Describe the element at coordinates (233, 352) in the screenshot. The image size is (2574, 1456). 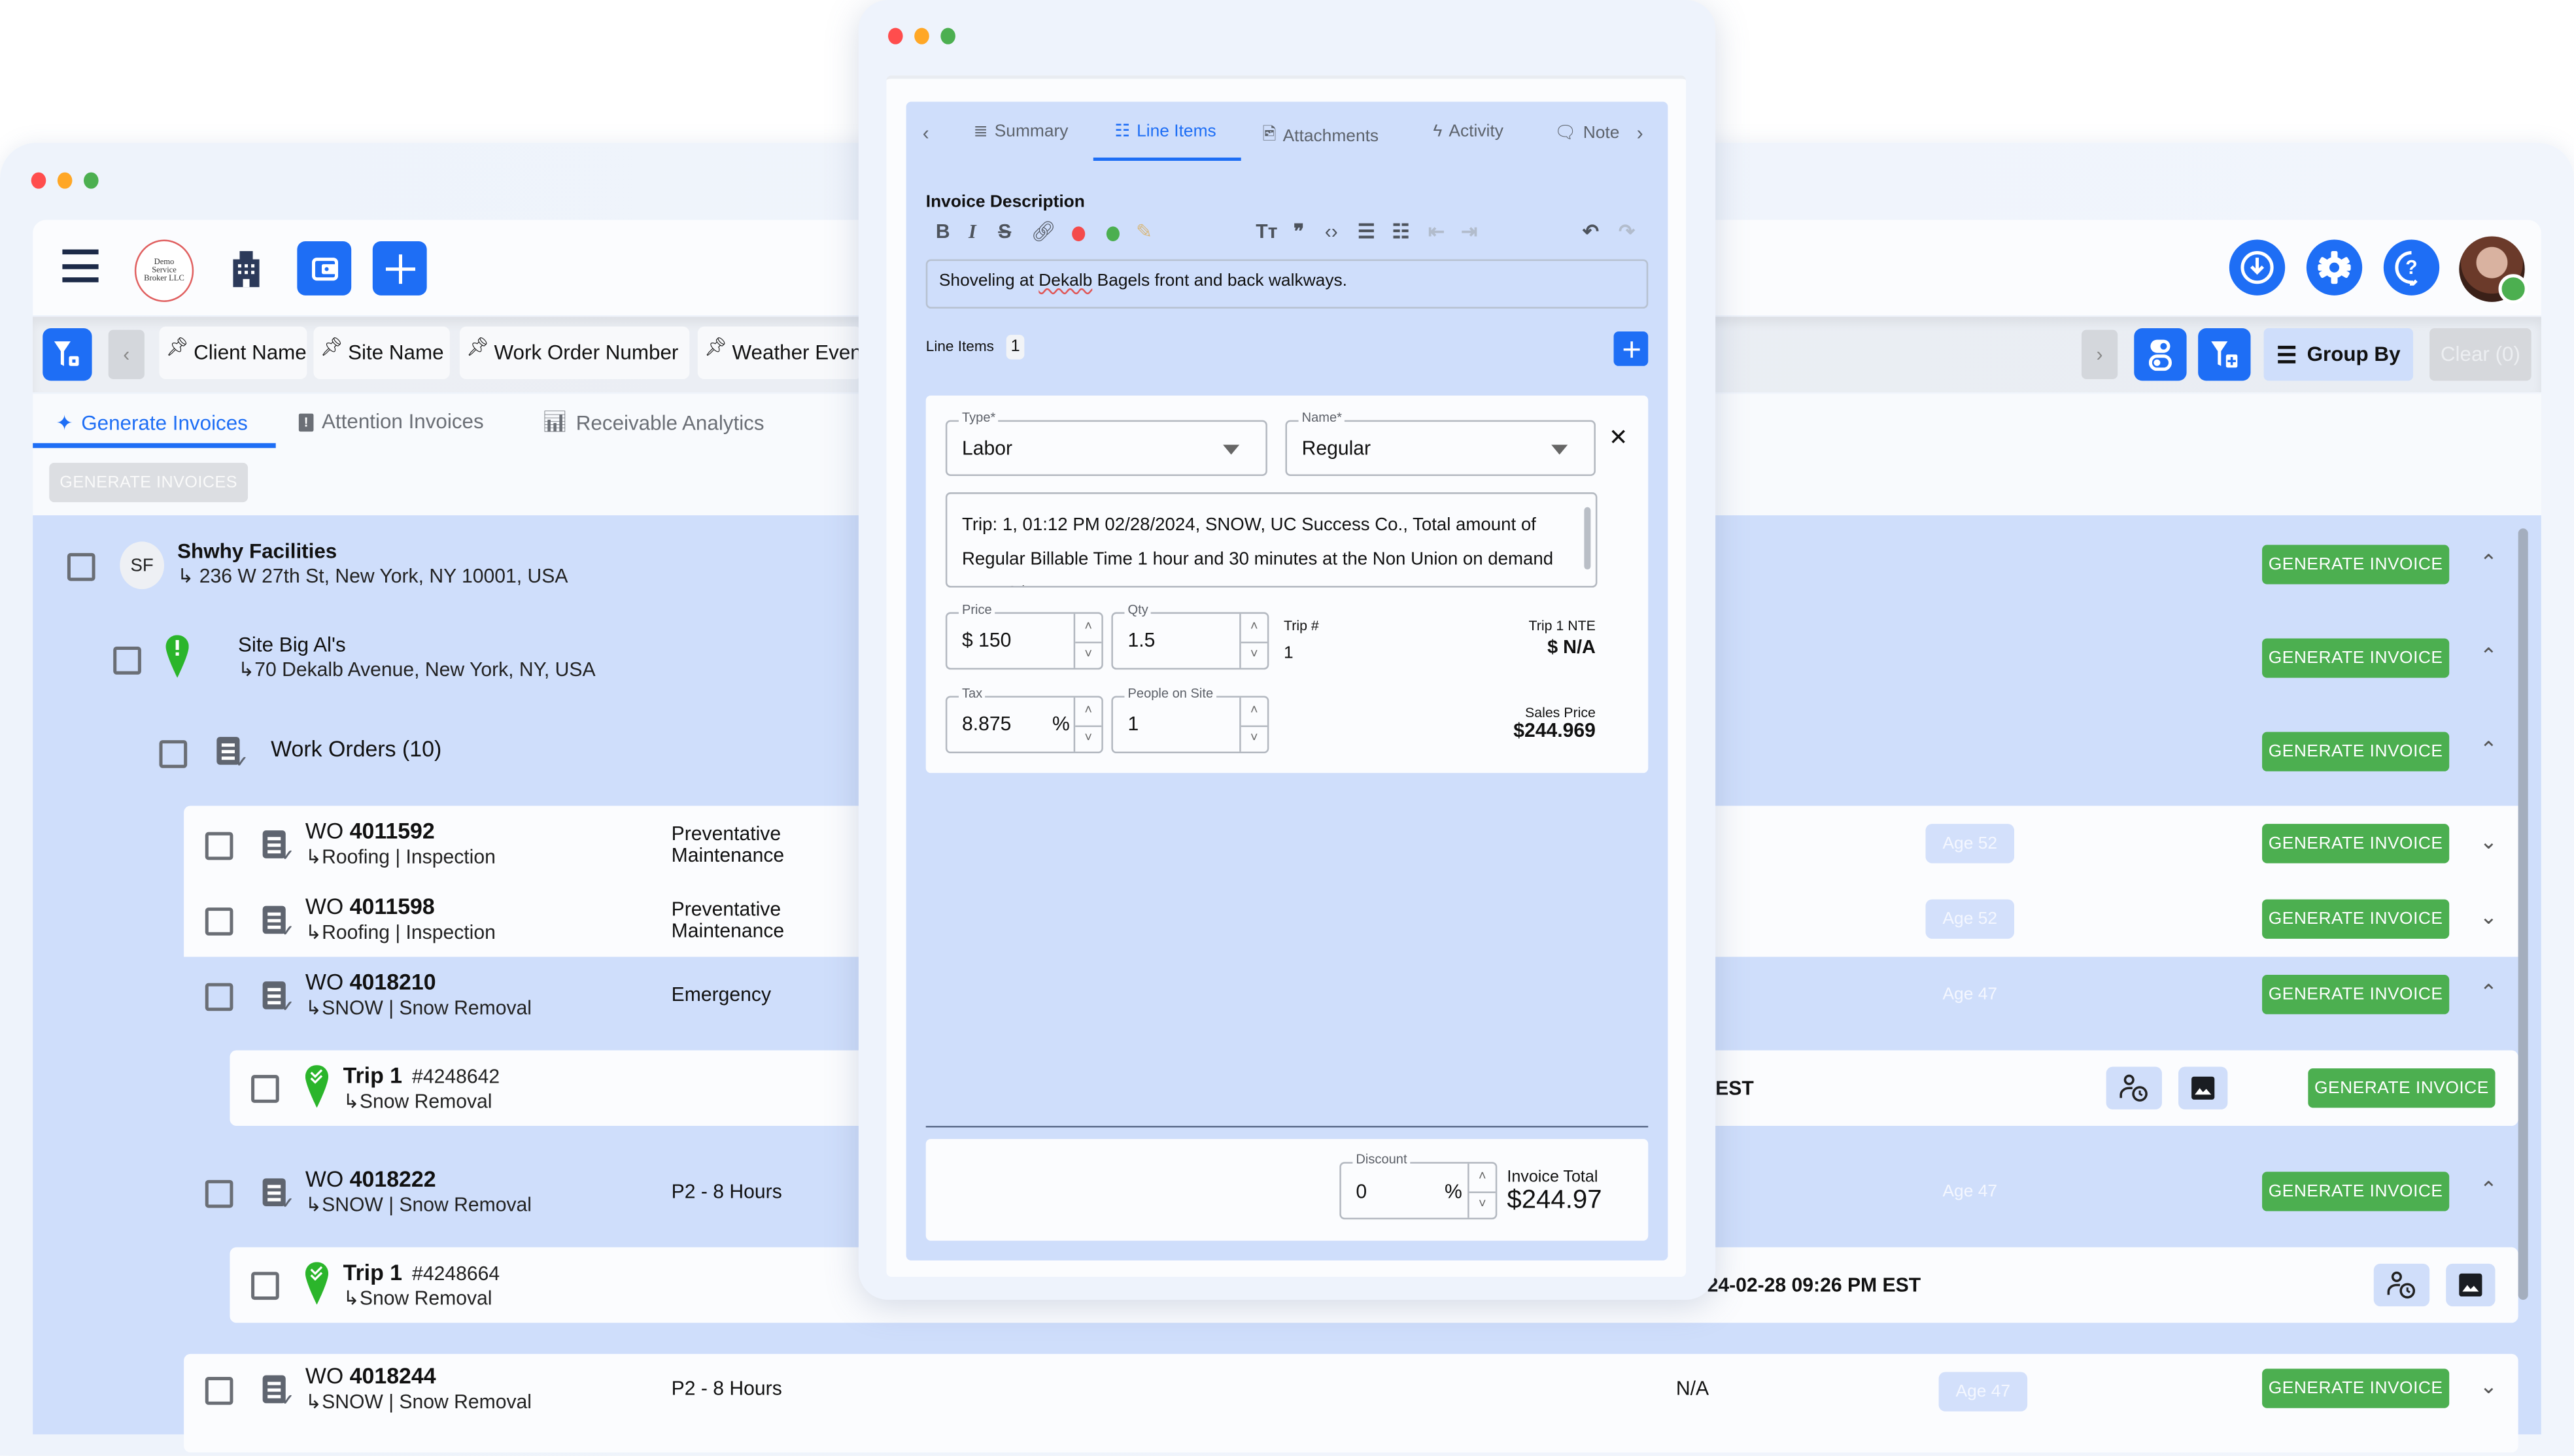
I see `filter-chip-client-name: 📌︎ Client Name` at that location.